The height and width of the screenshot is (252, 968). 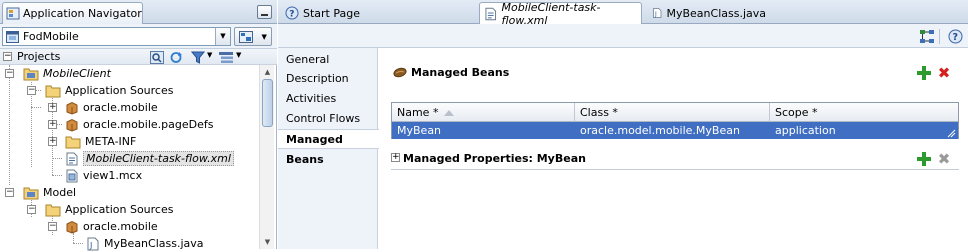 I want to click on project-folder-icon, so click(x=31, y=193).